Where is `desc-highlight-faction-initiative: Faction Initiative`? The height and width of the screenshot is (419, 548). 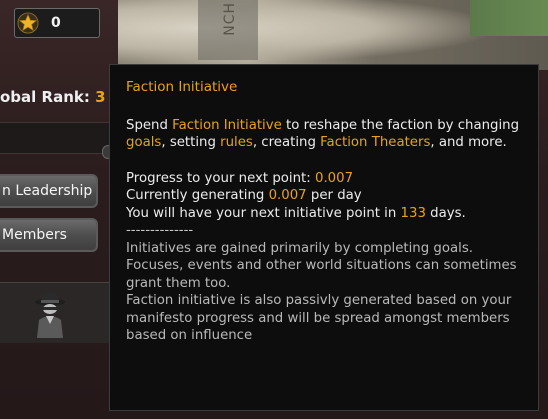 desc-highlight-faction-initiative: Faction Initiative is located at coordinates (227, 125).